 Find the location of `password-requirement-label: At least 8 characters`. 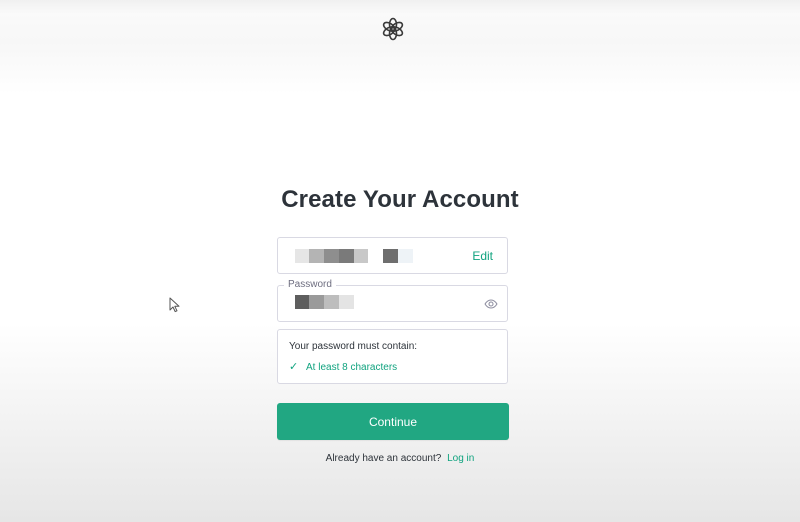

password-requirement-label: At least 8 characters is located at coordinates (352, 367).